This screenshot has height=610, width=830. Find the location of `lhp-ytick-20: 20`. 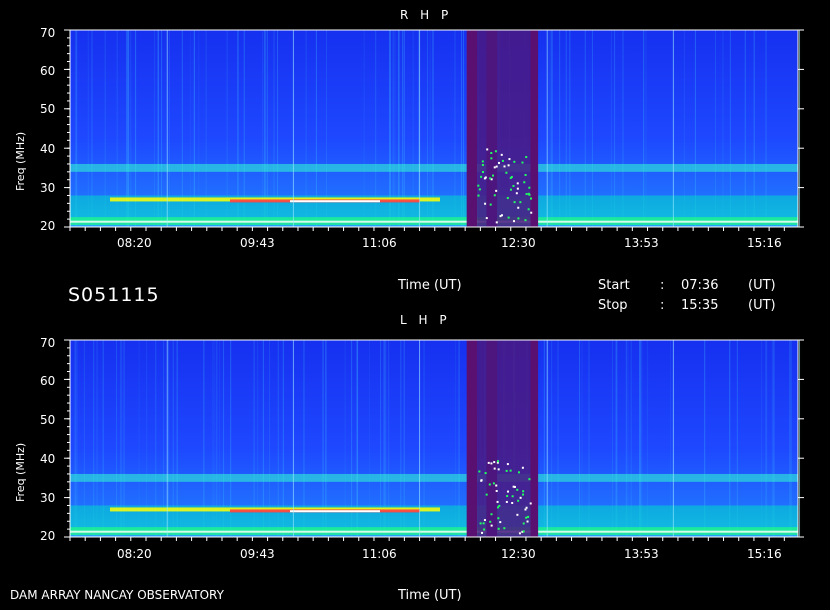

lhp-ytick-20: 20 is located at coordinates (48, 536).